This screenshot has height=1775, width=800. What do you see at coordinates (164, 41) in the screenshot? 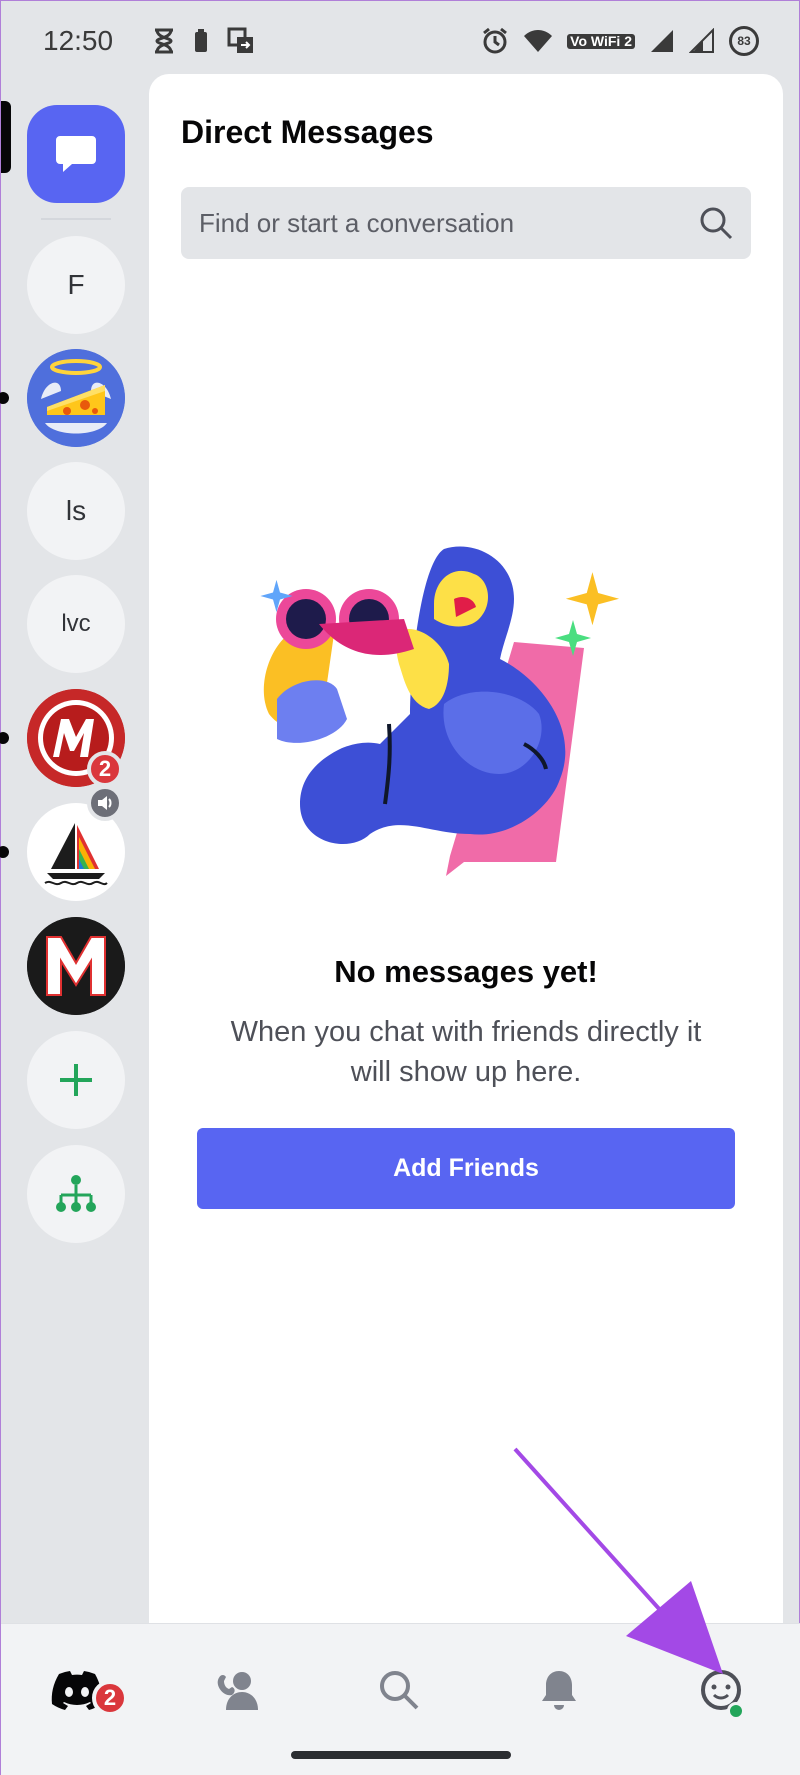
I see `hourglass-icon` at bounding box center [164, 41].